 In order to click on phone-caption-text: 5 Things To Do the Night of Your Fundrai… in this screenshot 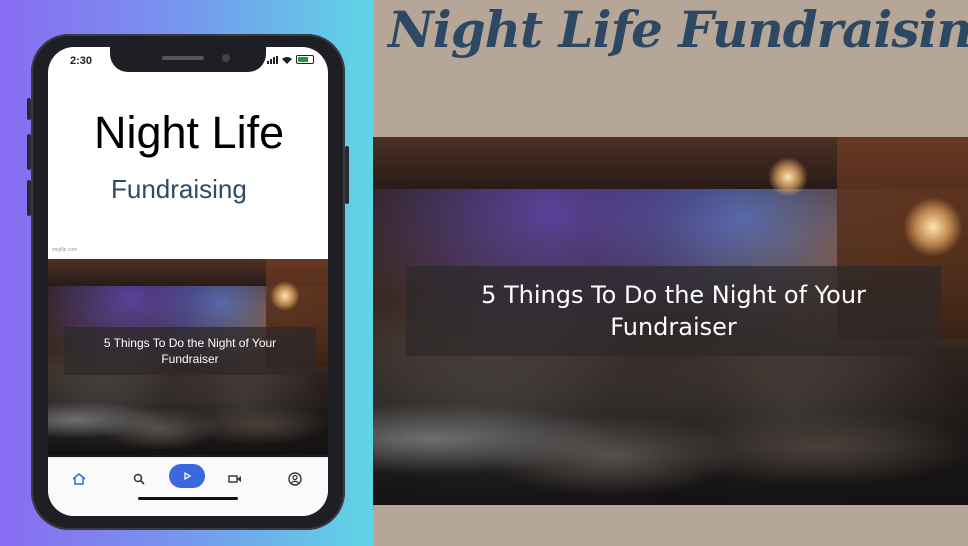, I will do `click(190, 351)`.